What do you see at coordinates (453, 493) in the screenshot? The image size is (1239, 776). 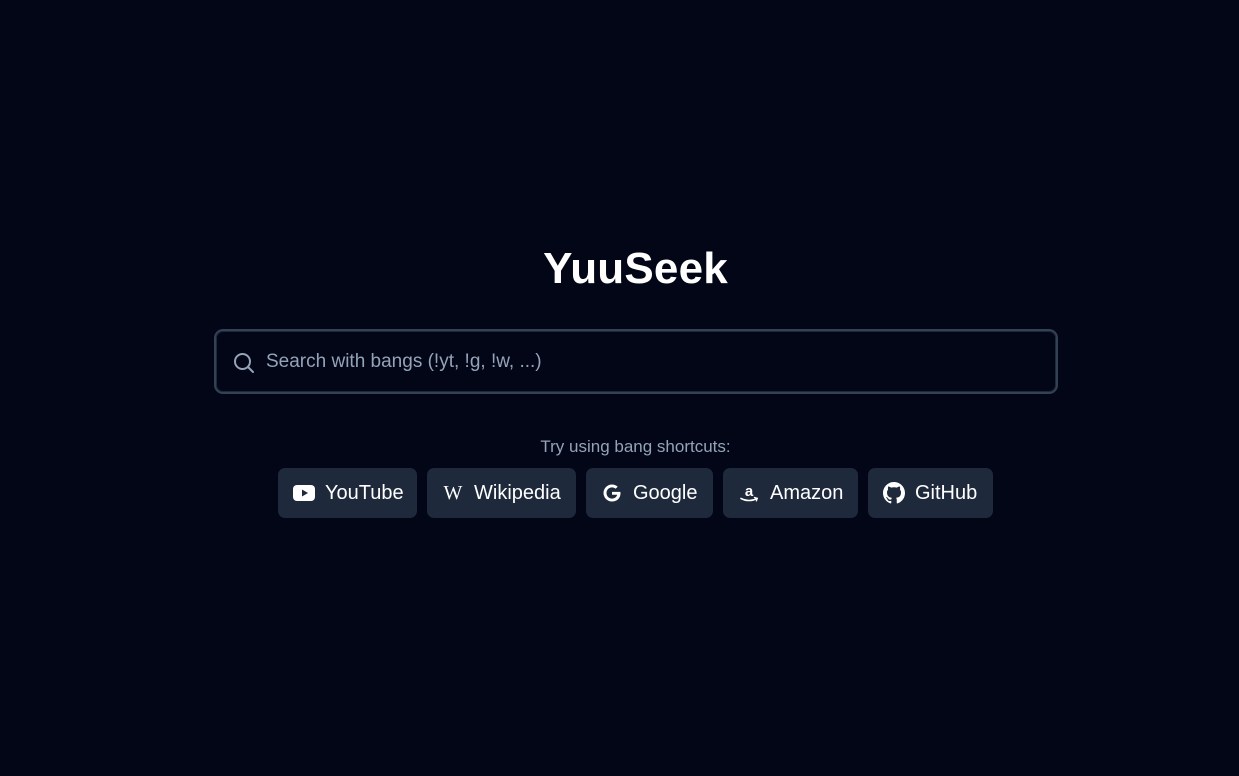 I see `wikipedia-icon: W` at bounding box center [453, 493].